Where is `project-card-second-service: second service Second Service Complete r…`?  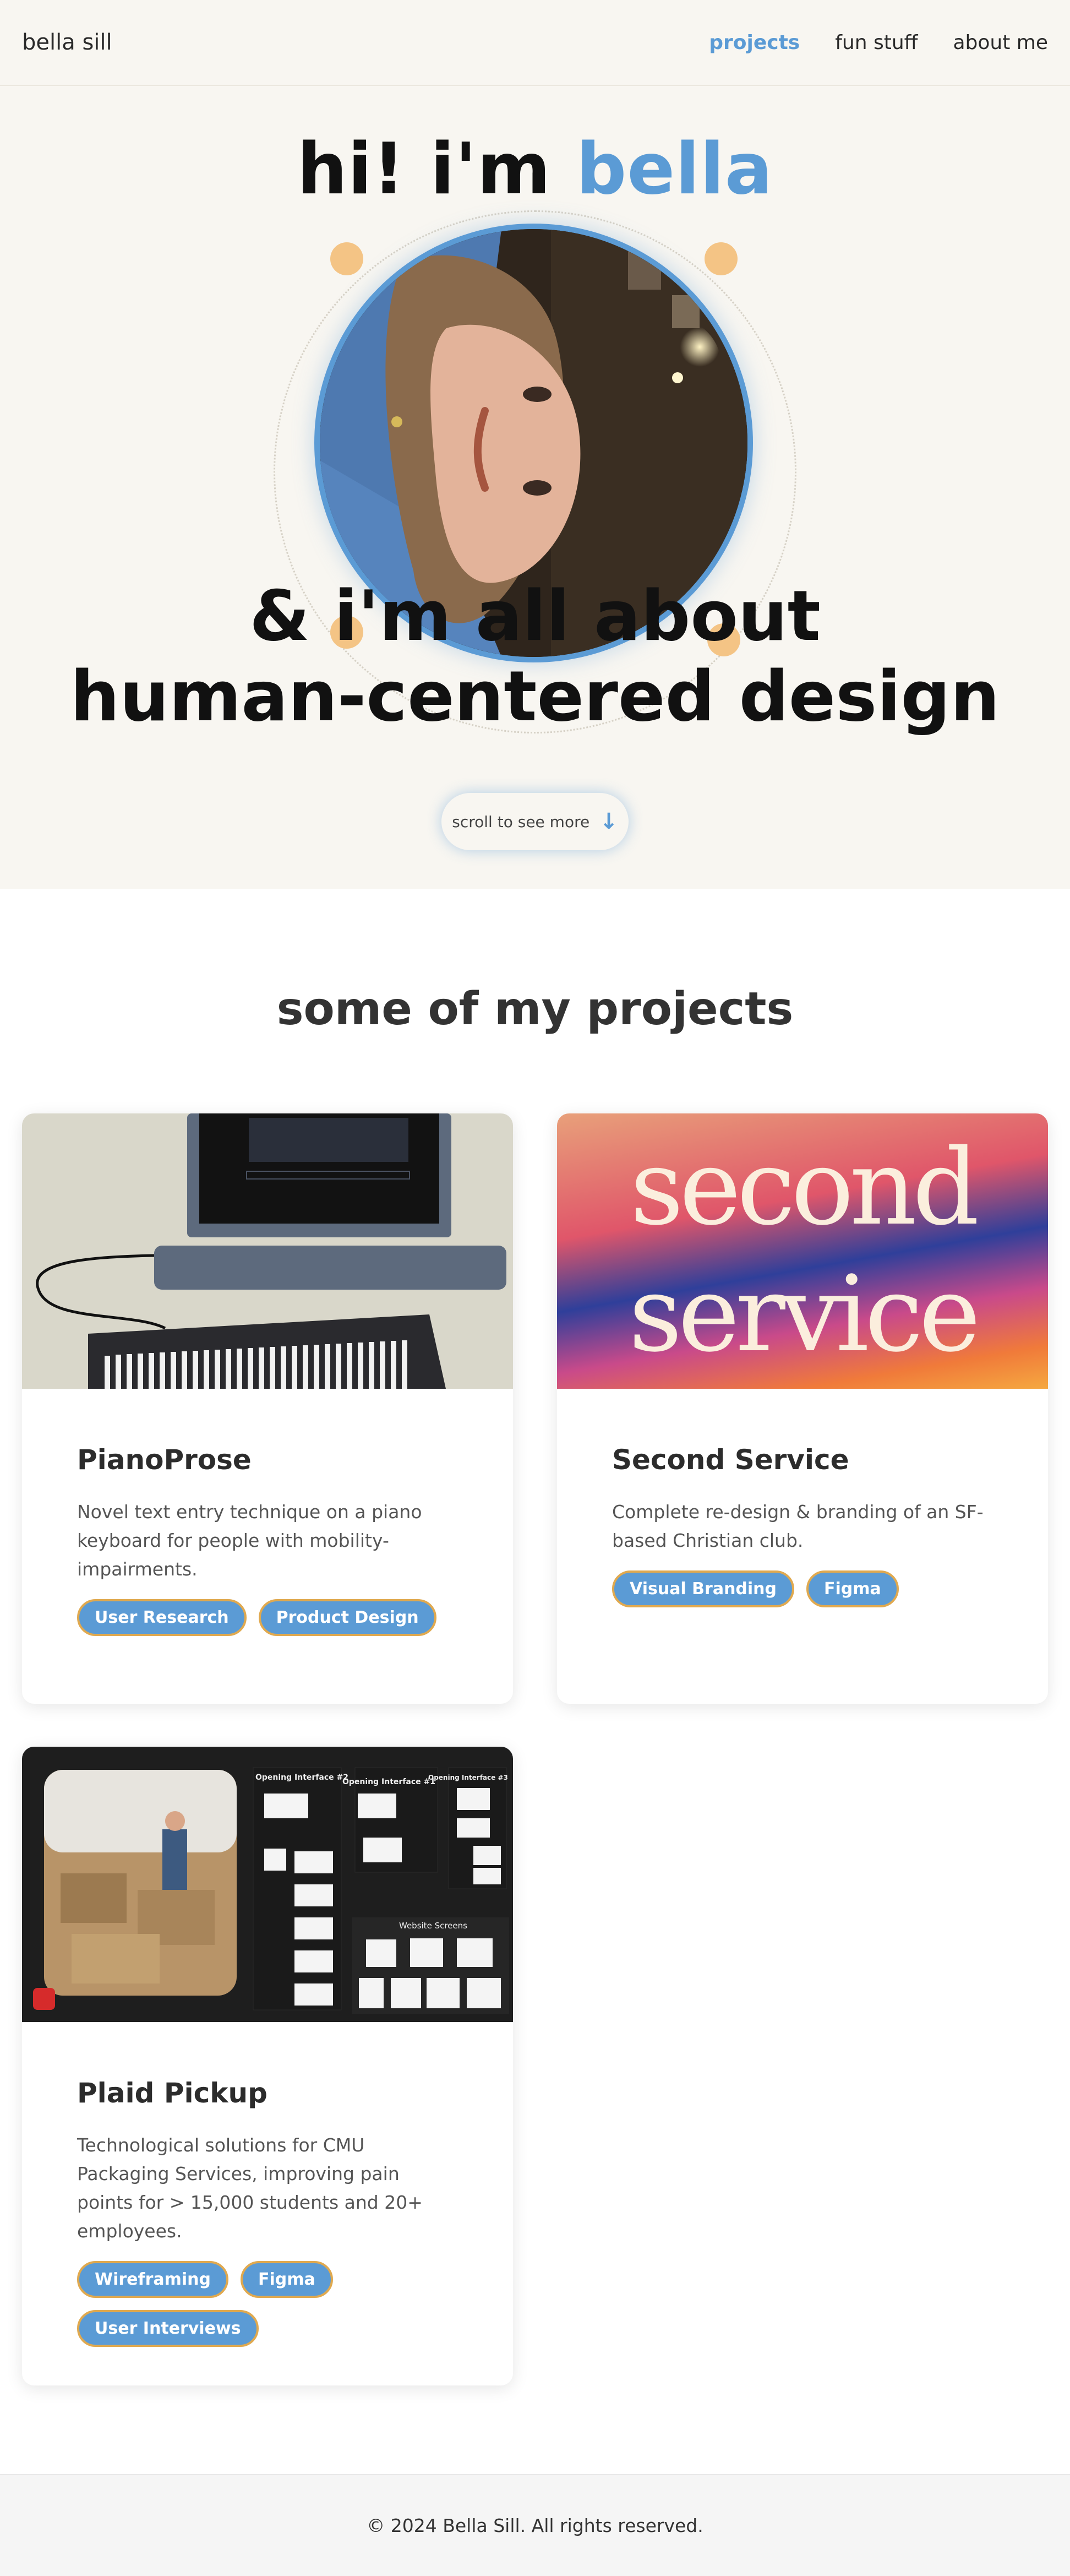
project-card-second-service: second service Second Service Complete r… is located at coordinates (802, 1409).